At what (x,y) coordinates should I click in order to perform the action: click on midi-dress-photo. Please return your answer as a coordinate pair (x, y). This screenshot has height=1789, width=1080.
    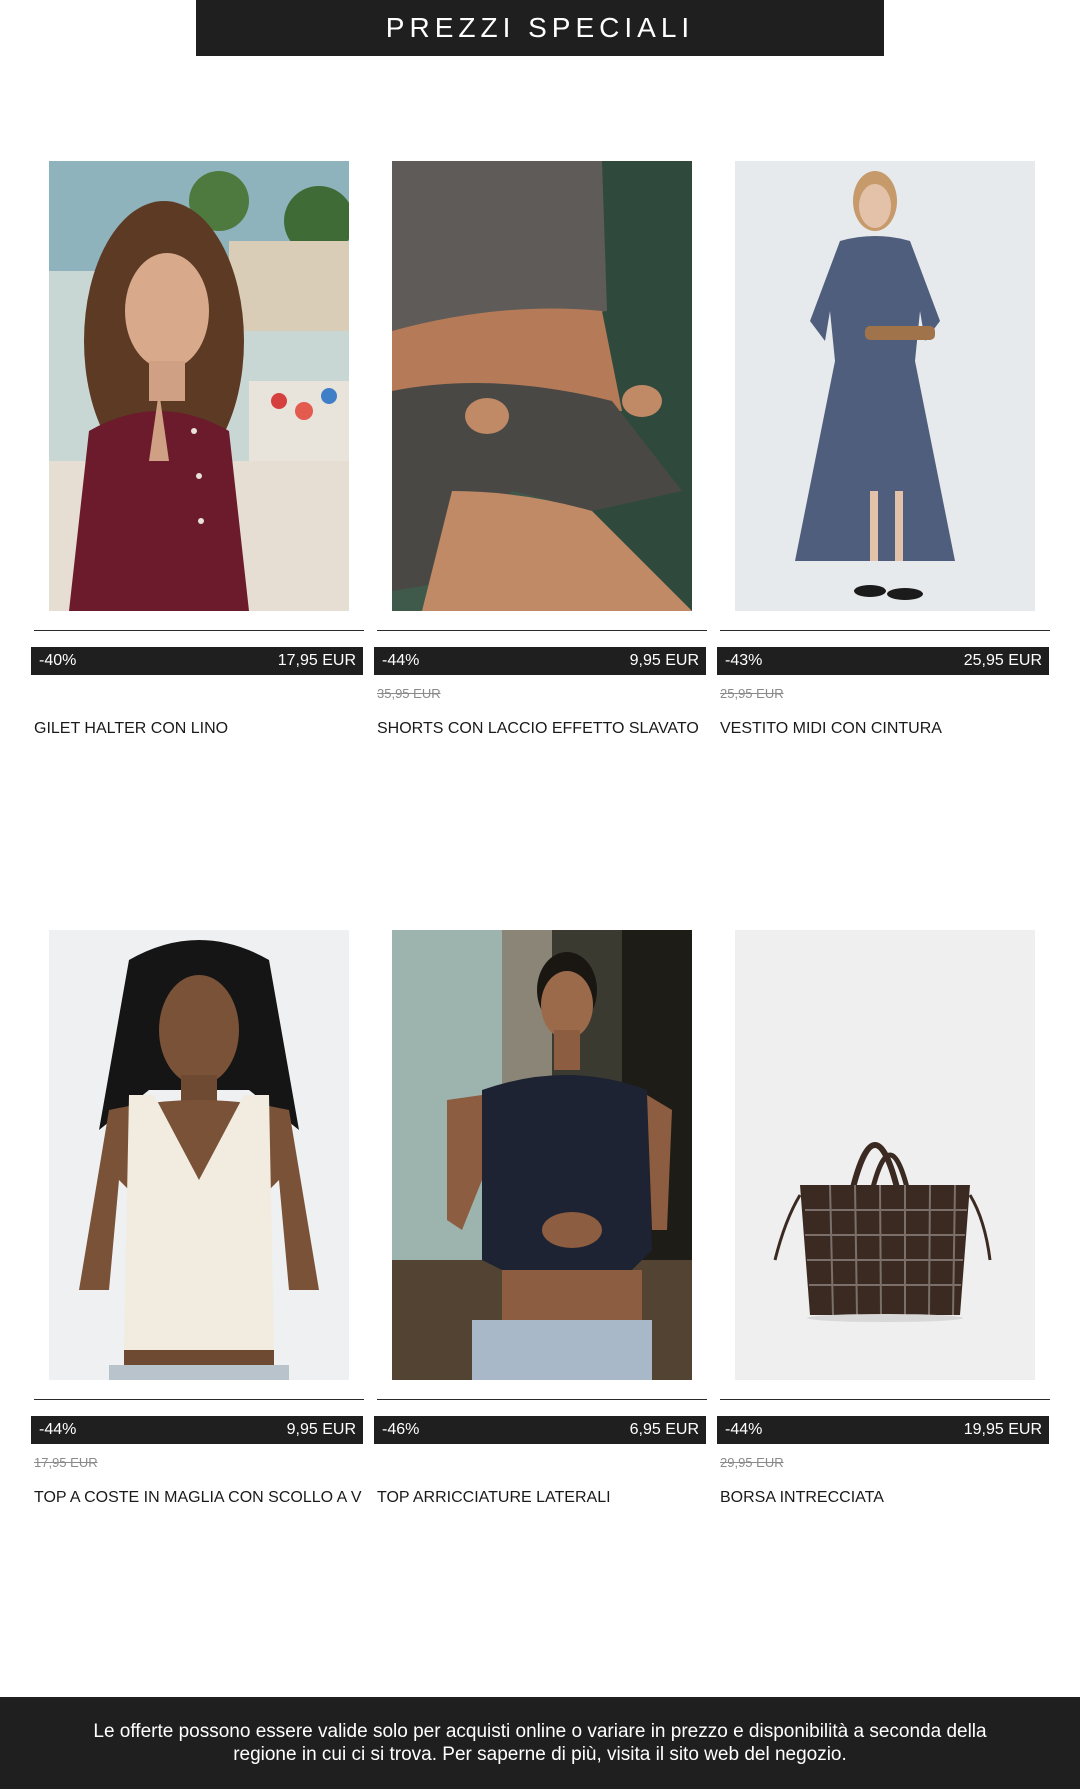
    Looking at the image, I should click on (885, 386).